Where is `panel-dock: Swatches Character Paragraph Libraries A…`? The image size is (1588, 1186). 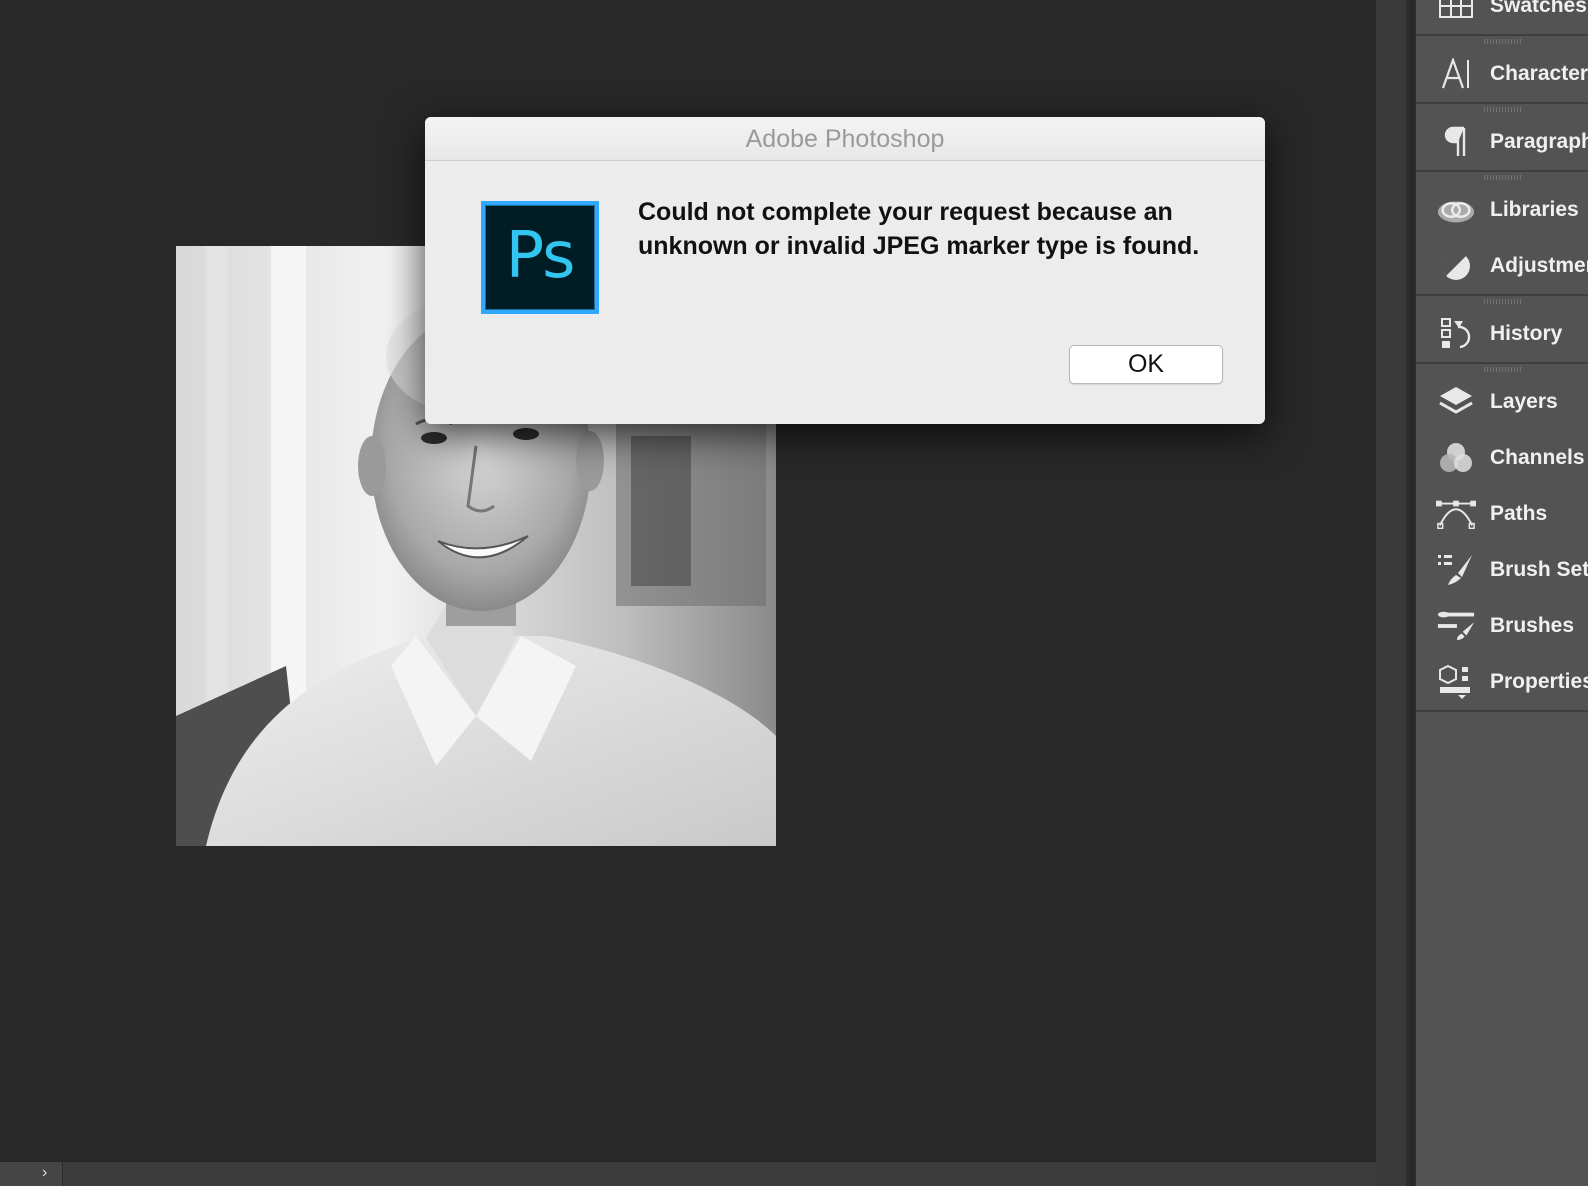
panel-dock: Swatches Character Paragraph Libraries A… is located at coordinates (1501, 593).